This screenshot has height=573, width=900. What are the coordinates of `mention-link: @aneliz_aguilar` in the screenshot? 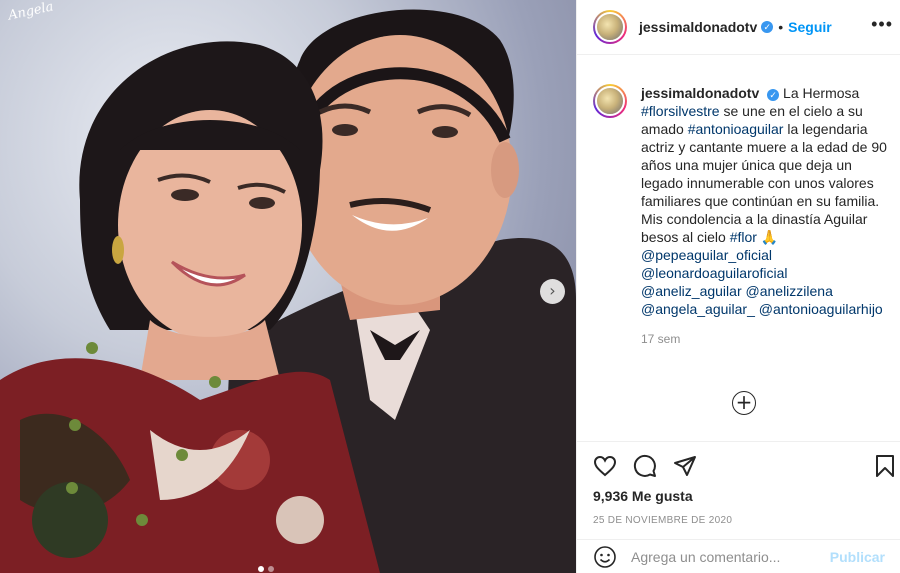 It's located at (691, 291).